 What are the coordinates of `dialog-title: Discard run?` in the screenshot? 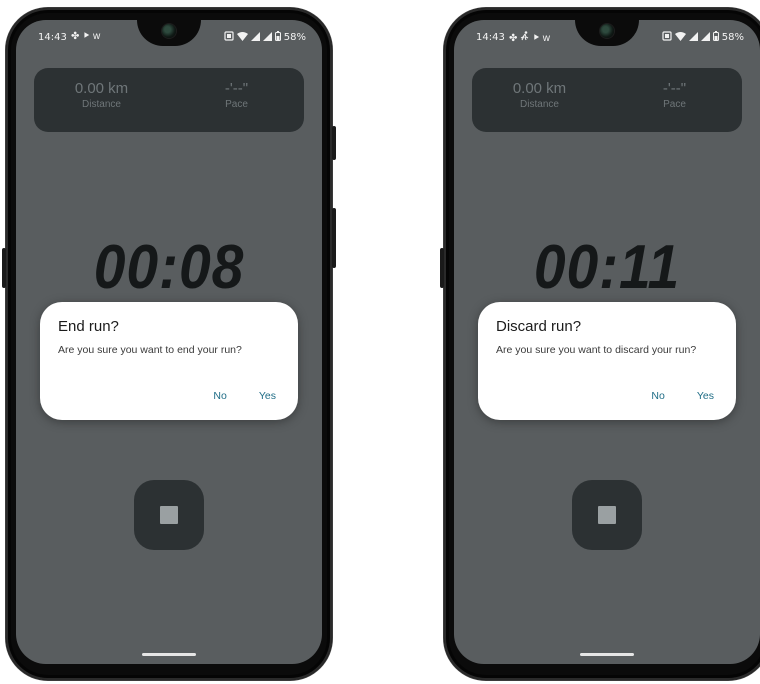 It's located at (539, 326).